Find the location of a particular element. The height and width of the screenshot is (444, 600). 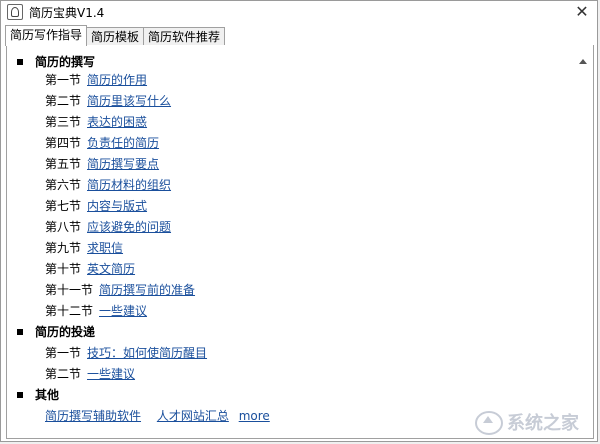

list-item: 第十节 英文简历 is located at coordinates (90, 268).